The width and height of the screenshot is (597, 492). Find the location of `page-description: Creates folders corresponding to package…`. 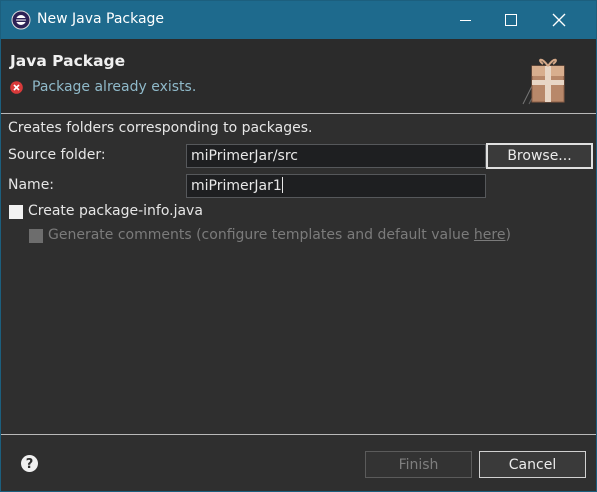

page-description: Creates folders corresponding to package… is located at coordinates (160, 128).